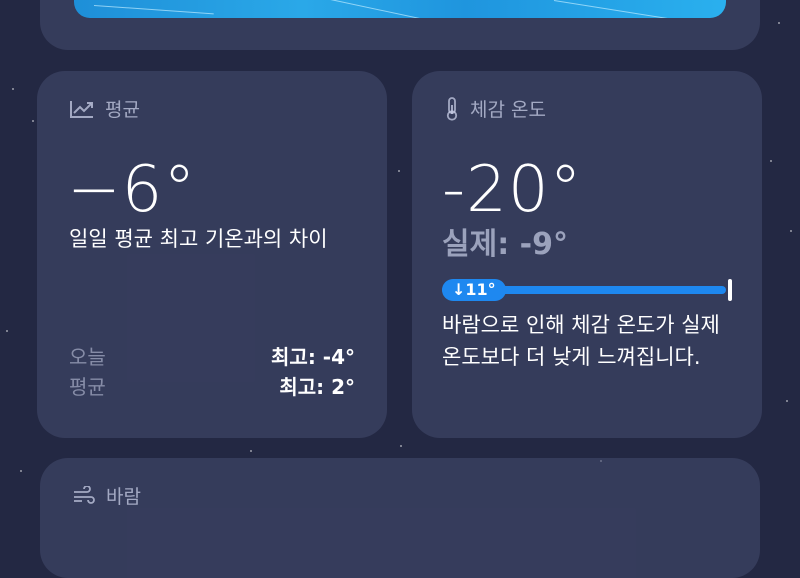 Image resolution: width=800 pixels, height=578 pixels. What do you see at coordinates (512, 190) in the screenshot?
I see `feels-like-value: -20°` at bounding box center [512, 190].